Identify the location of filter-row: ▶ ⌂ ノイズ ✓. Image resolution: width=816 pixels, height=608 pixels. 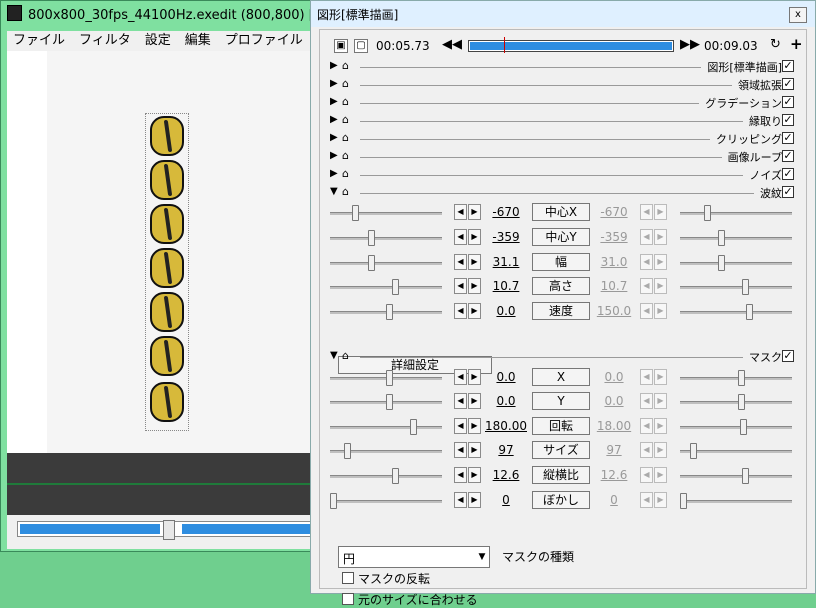
(567, 175).